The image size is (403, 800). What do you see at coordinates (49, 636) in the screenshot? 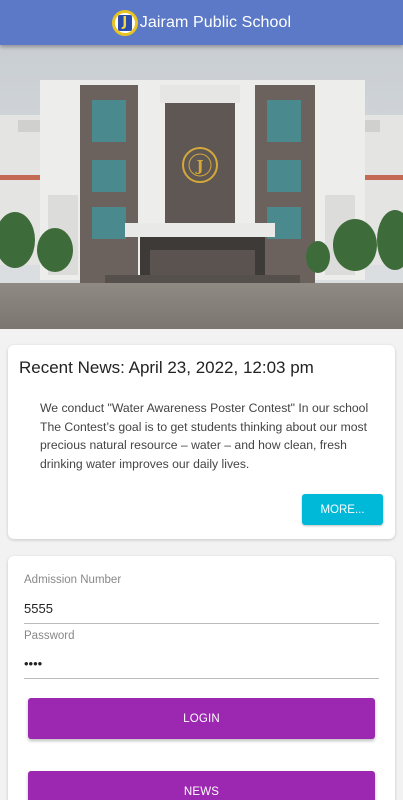
I see `password-label: Password` at bounding box center [49, 636].